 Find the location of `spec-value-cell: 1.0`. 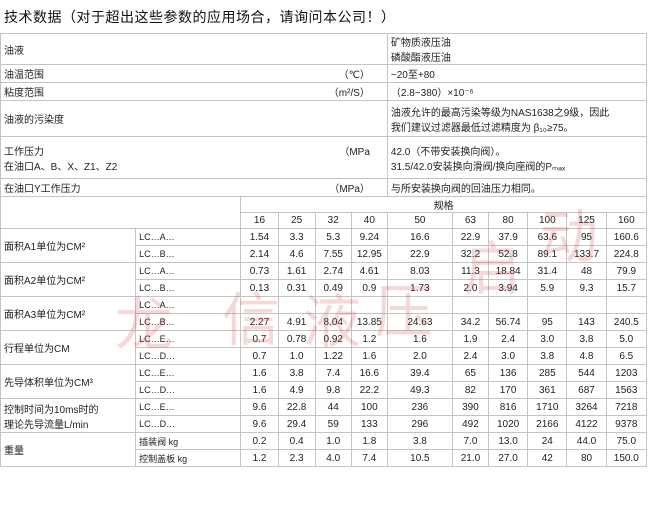

spec-value-cell: 1.0 is located at coordinates (333, 441).